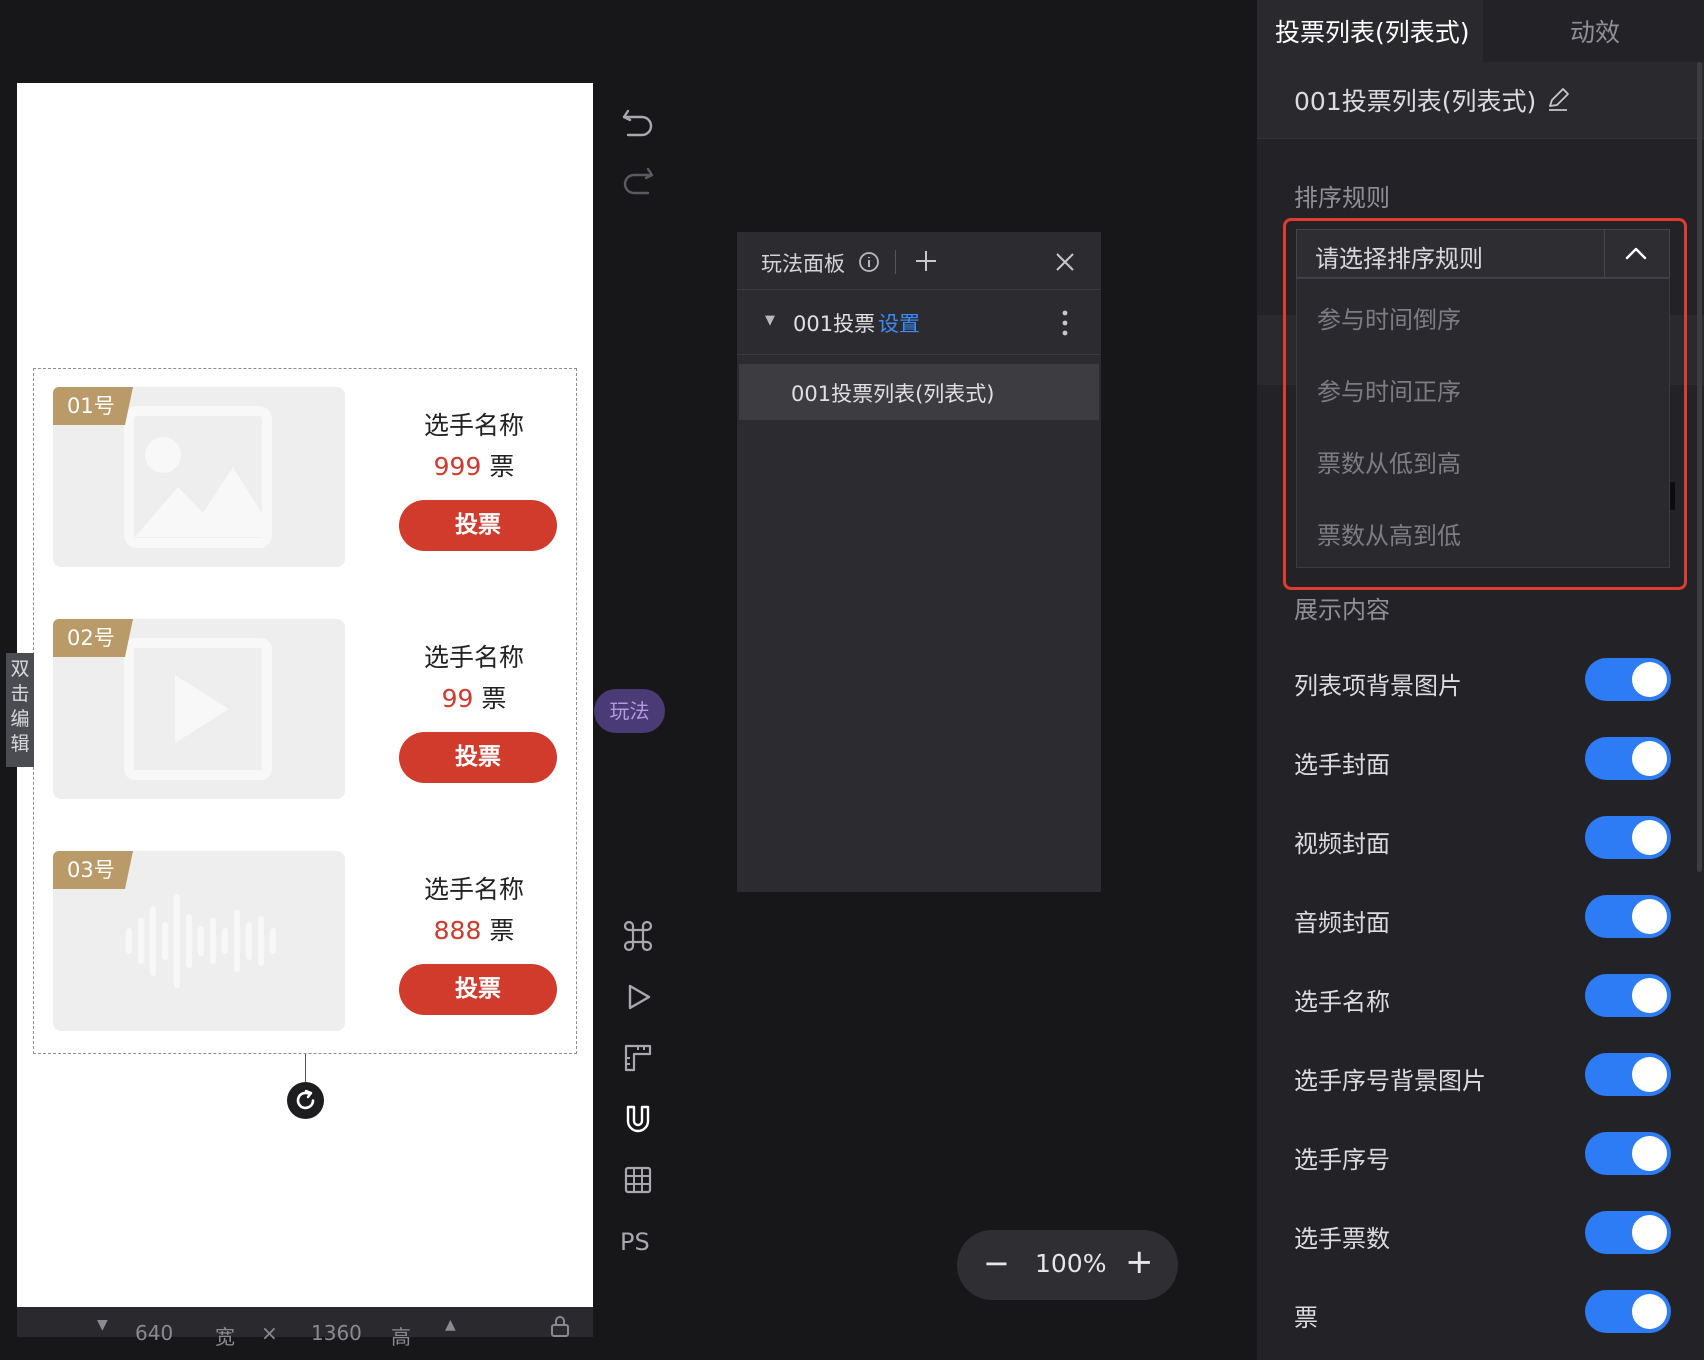  Describe the element at coordinates (1342, 610) in the screenshot. I see `display-content-label: 展示内容` at that location.